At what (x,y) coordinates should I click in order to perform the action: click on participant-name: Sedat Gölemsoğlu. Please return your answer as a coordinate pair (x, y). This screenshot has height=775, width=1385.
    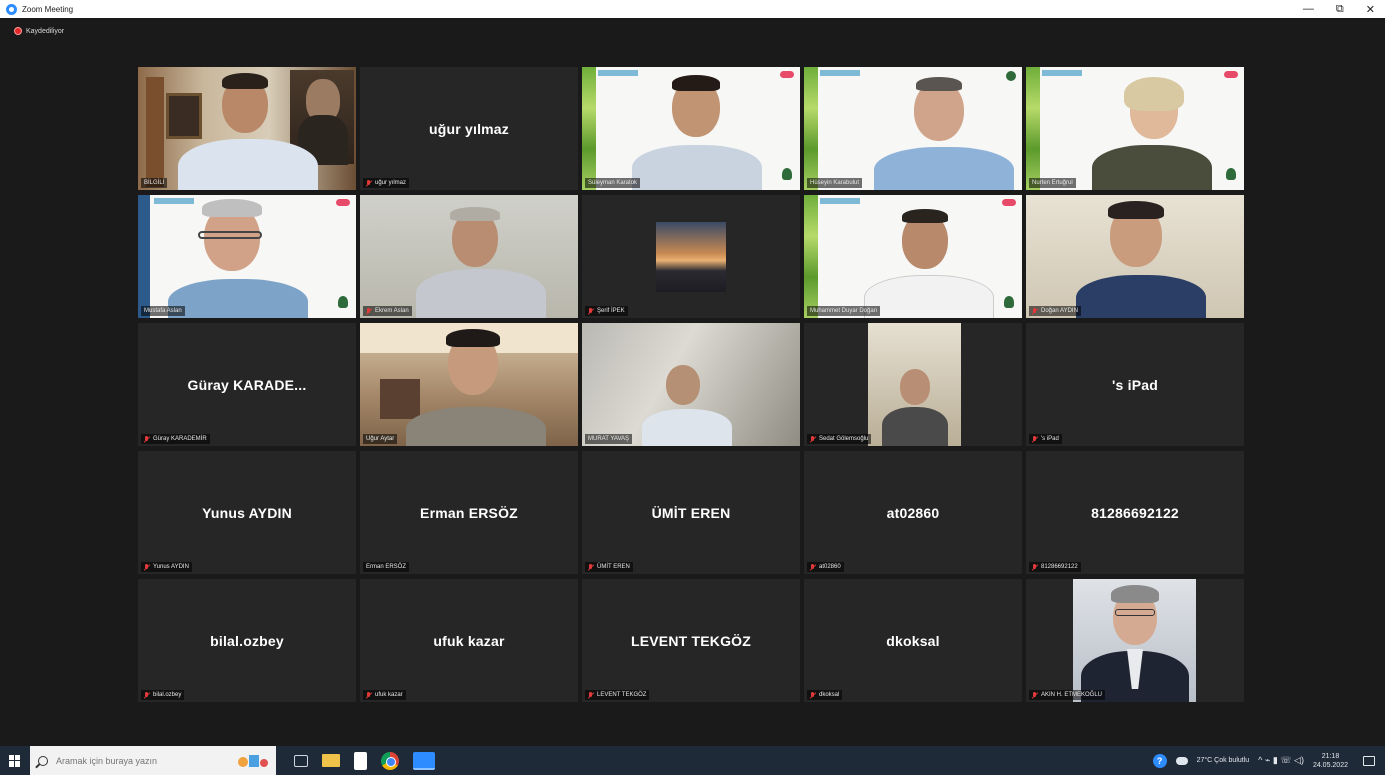
    Looking at the image, I should click on (844, 439).